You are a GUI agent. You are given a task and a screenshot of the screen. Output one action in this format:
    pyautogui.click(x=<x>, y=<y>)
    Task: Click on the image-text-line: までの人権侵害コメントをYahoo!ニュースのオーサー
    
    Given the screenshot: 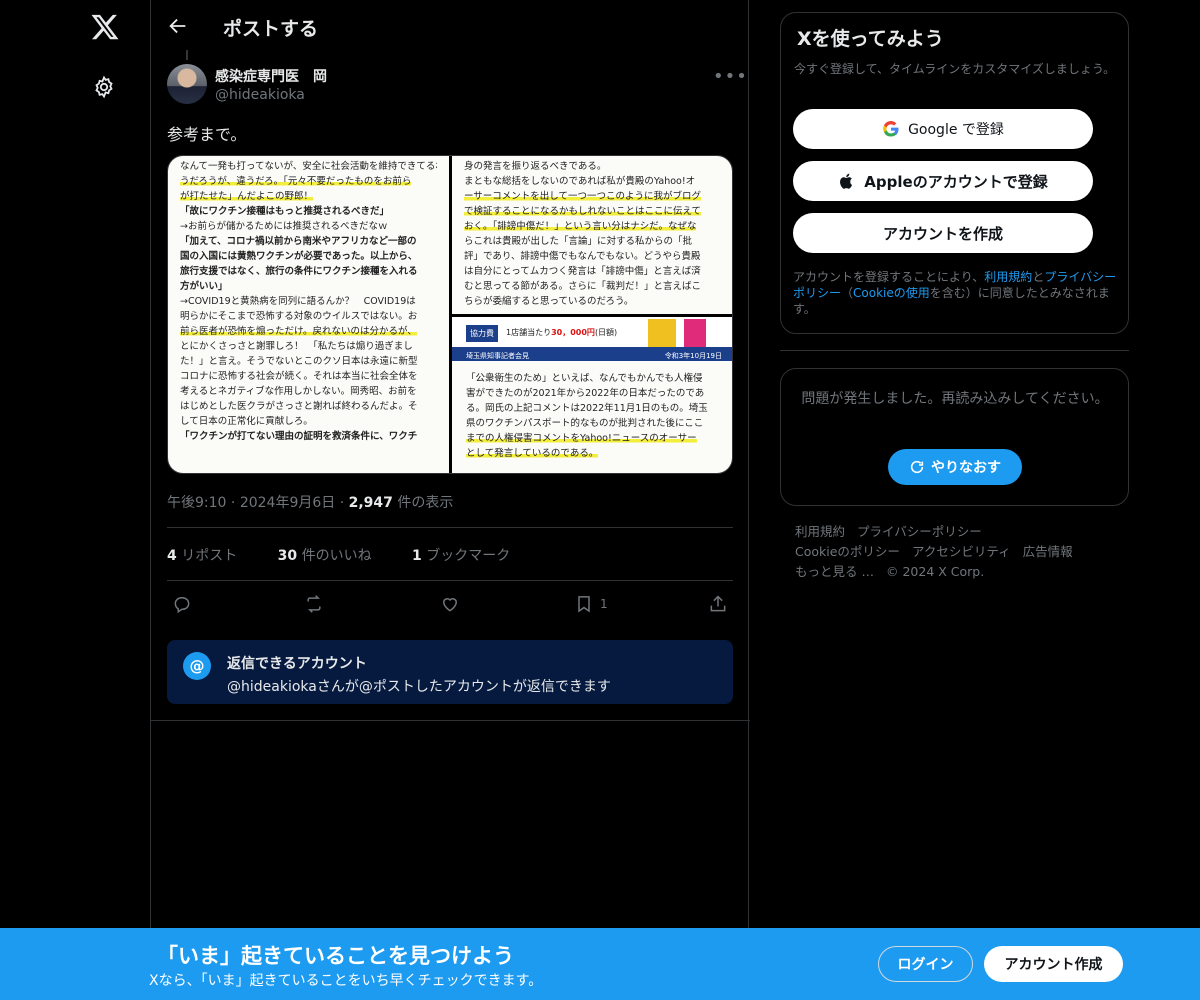 What is the action you would take?
    pyautogui.click(x=581, y=438)
    